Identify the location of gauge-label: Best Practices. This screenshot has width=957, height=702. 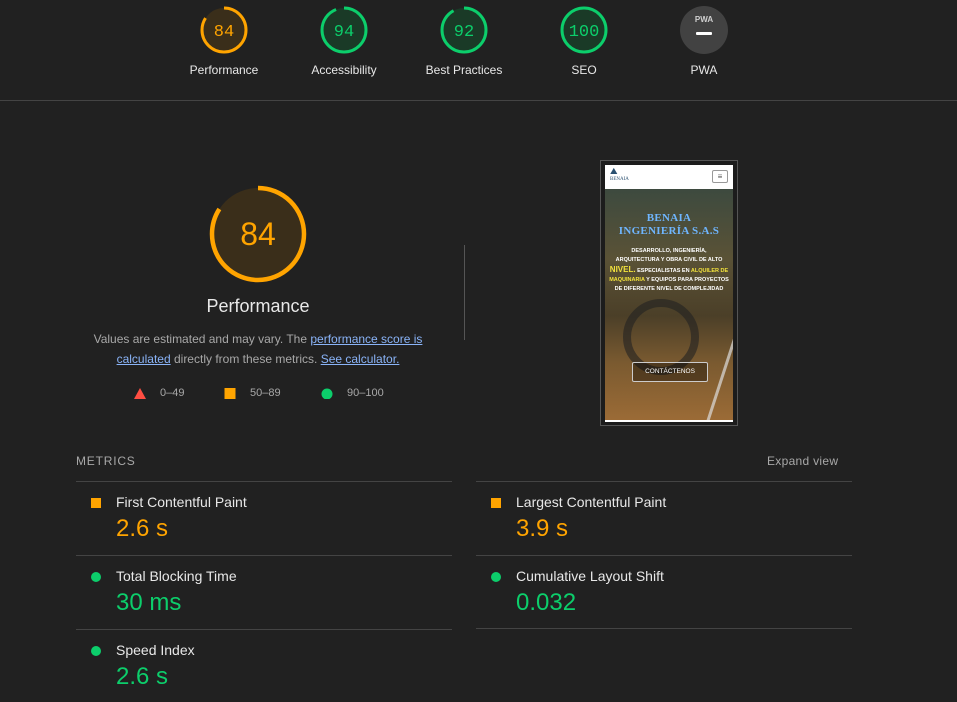
(464, 70).